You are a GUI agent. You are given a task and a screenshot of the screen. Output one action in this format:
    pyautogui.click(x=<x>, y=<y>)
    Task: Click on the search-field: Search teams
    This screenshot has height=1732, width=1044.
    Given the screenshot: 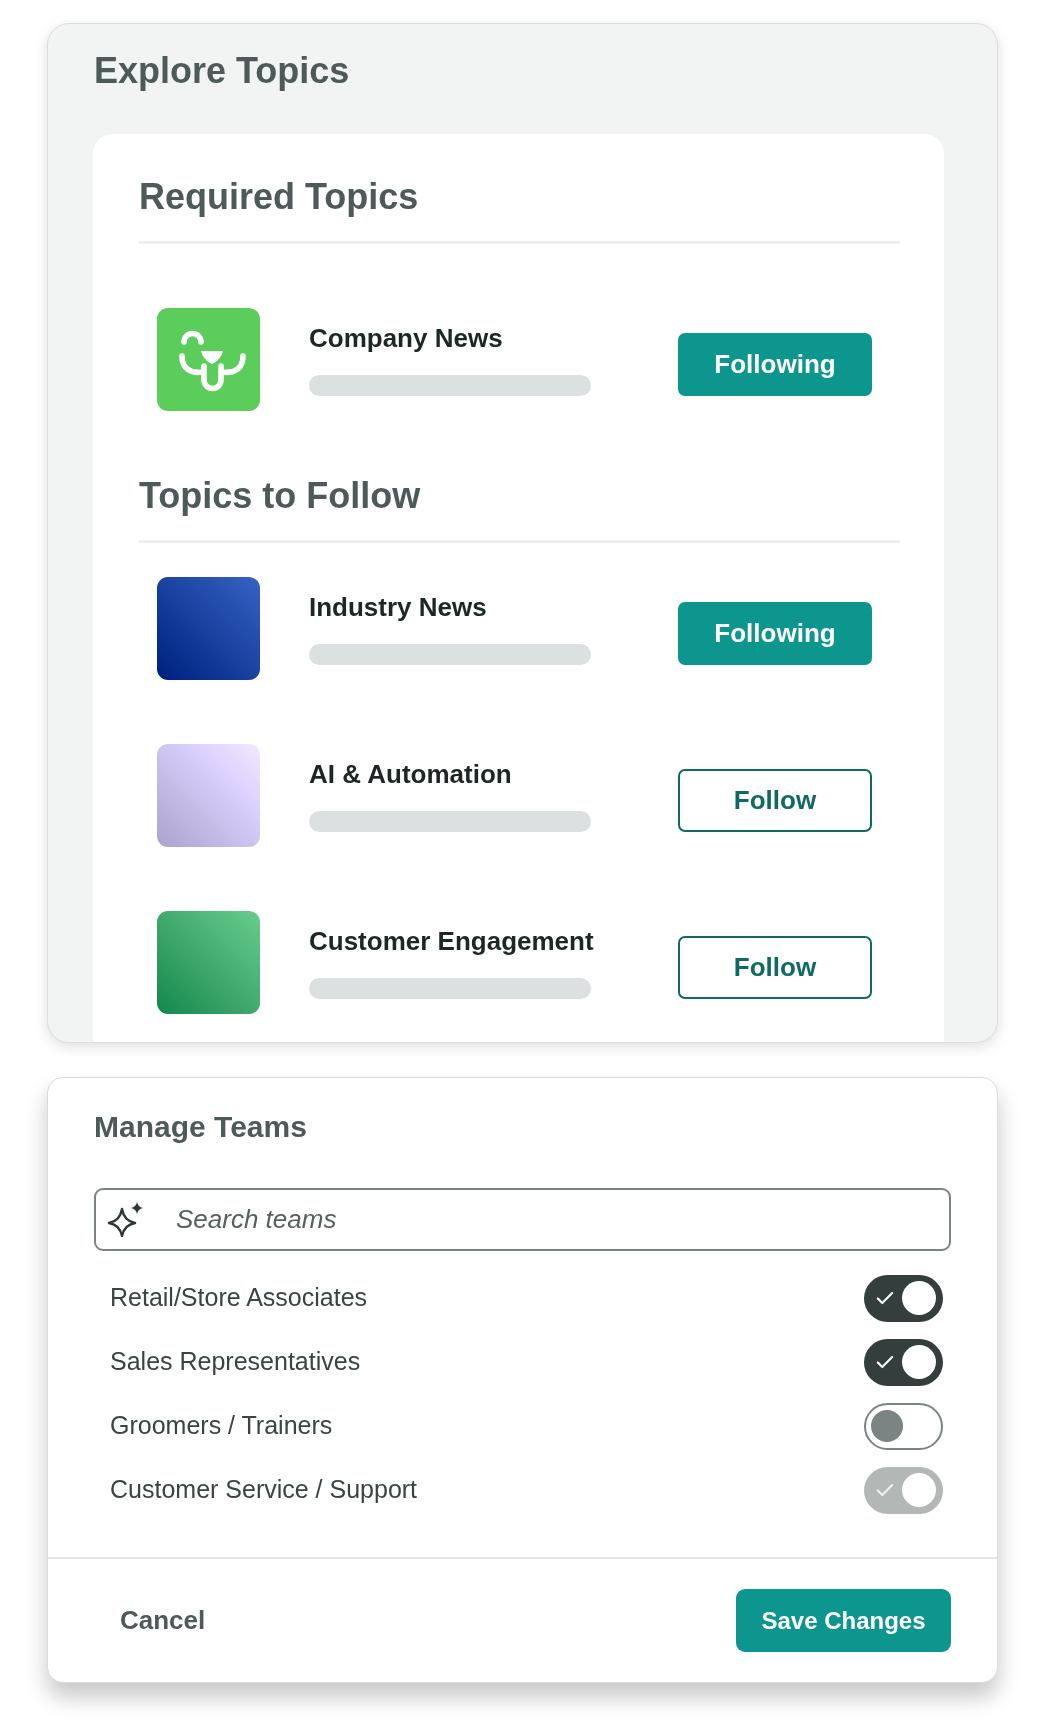 What is the action you would take?
    pyautogui.click(x=522, y=1219)
    